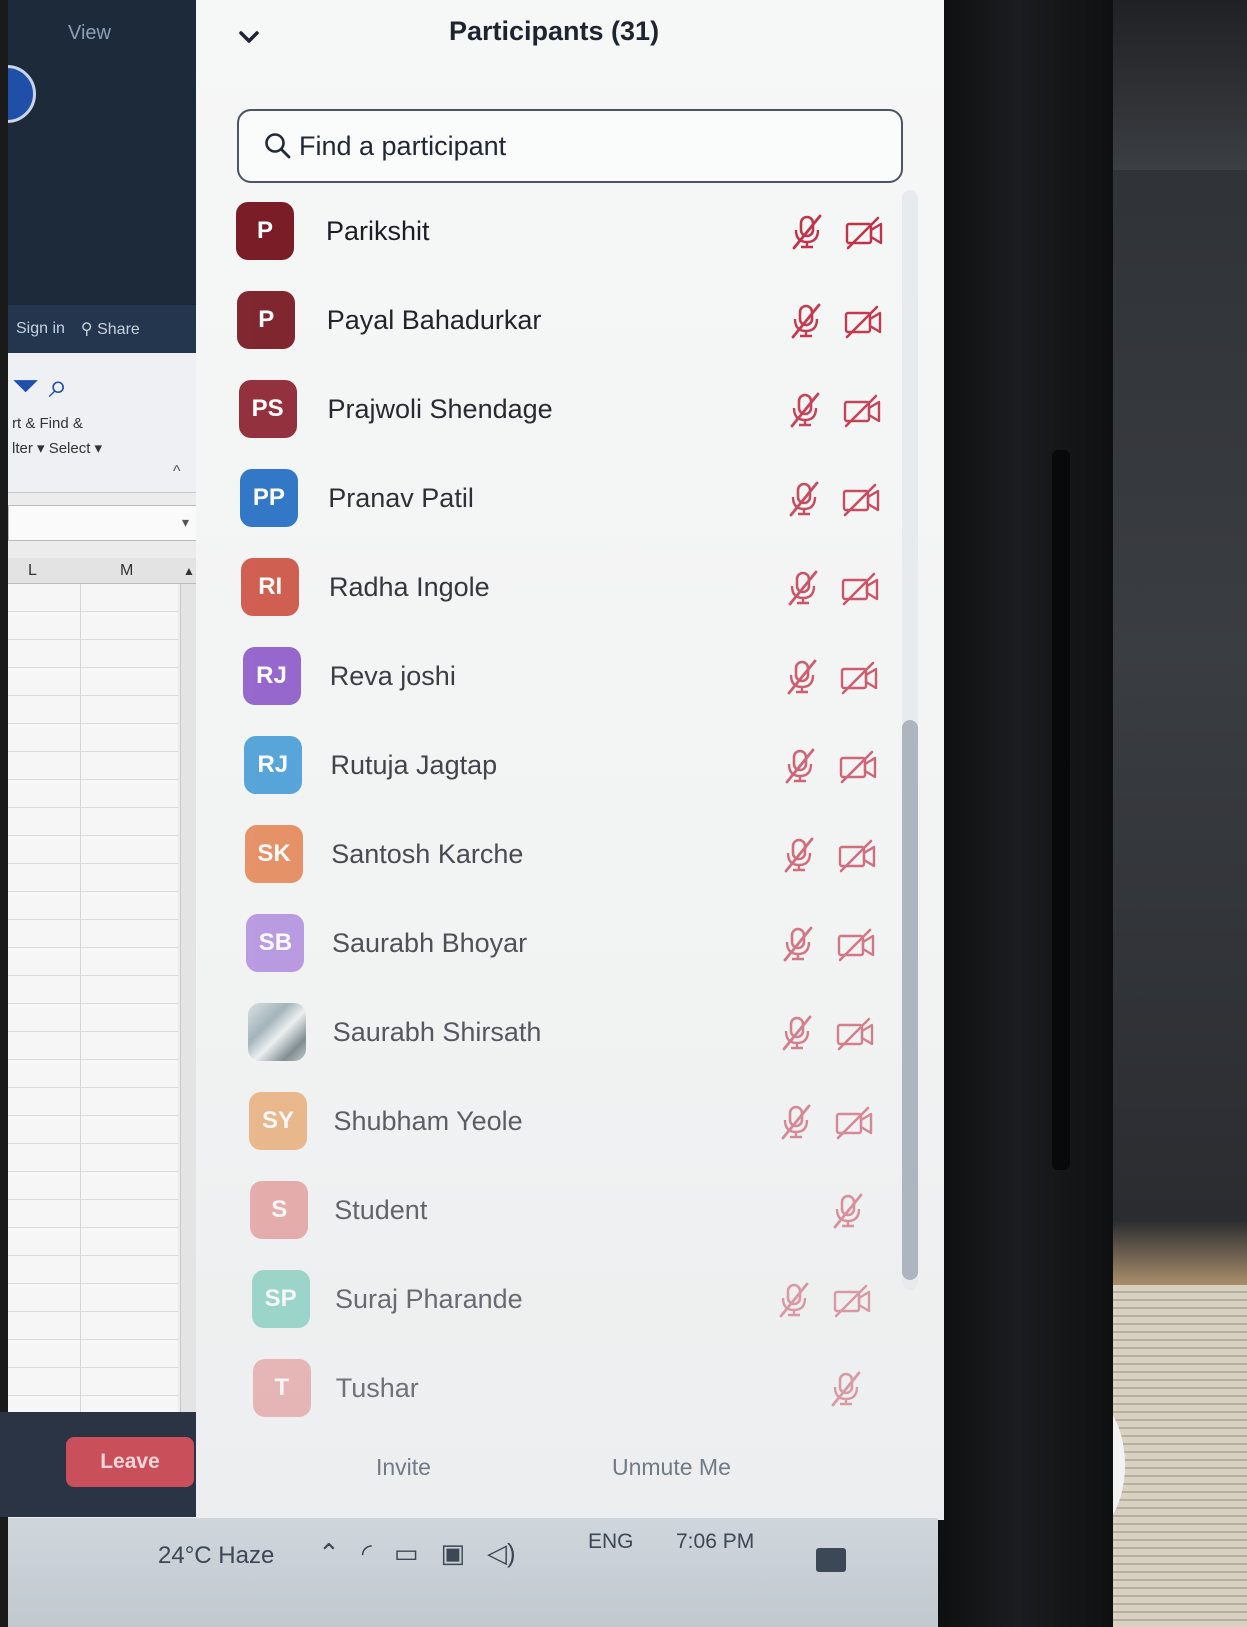 This screenshot has height=1627, width=1247. Describe the element at coordinates (579, 146) in the screenshot. I see `search-input` at that location.